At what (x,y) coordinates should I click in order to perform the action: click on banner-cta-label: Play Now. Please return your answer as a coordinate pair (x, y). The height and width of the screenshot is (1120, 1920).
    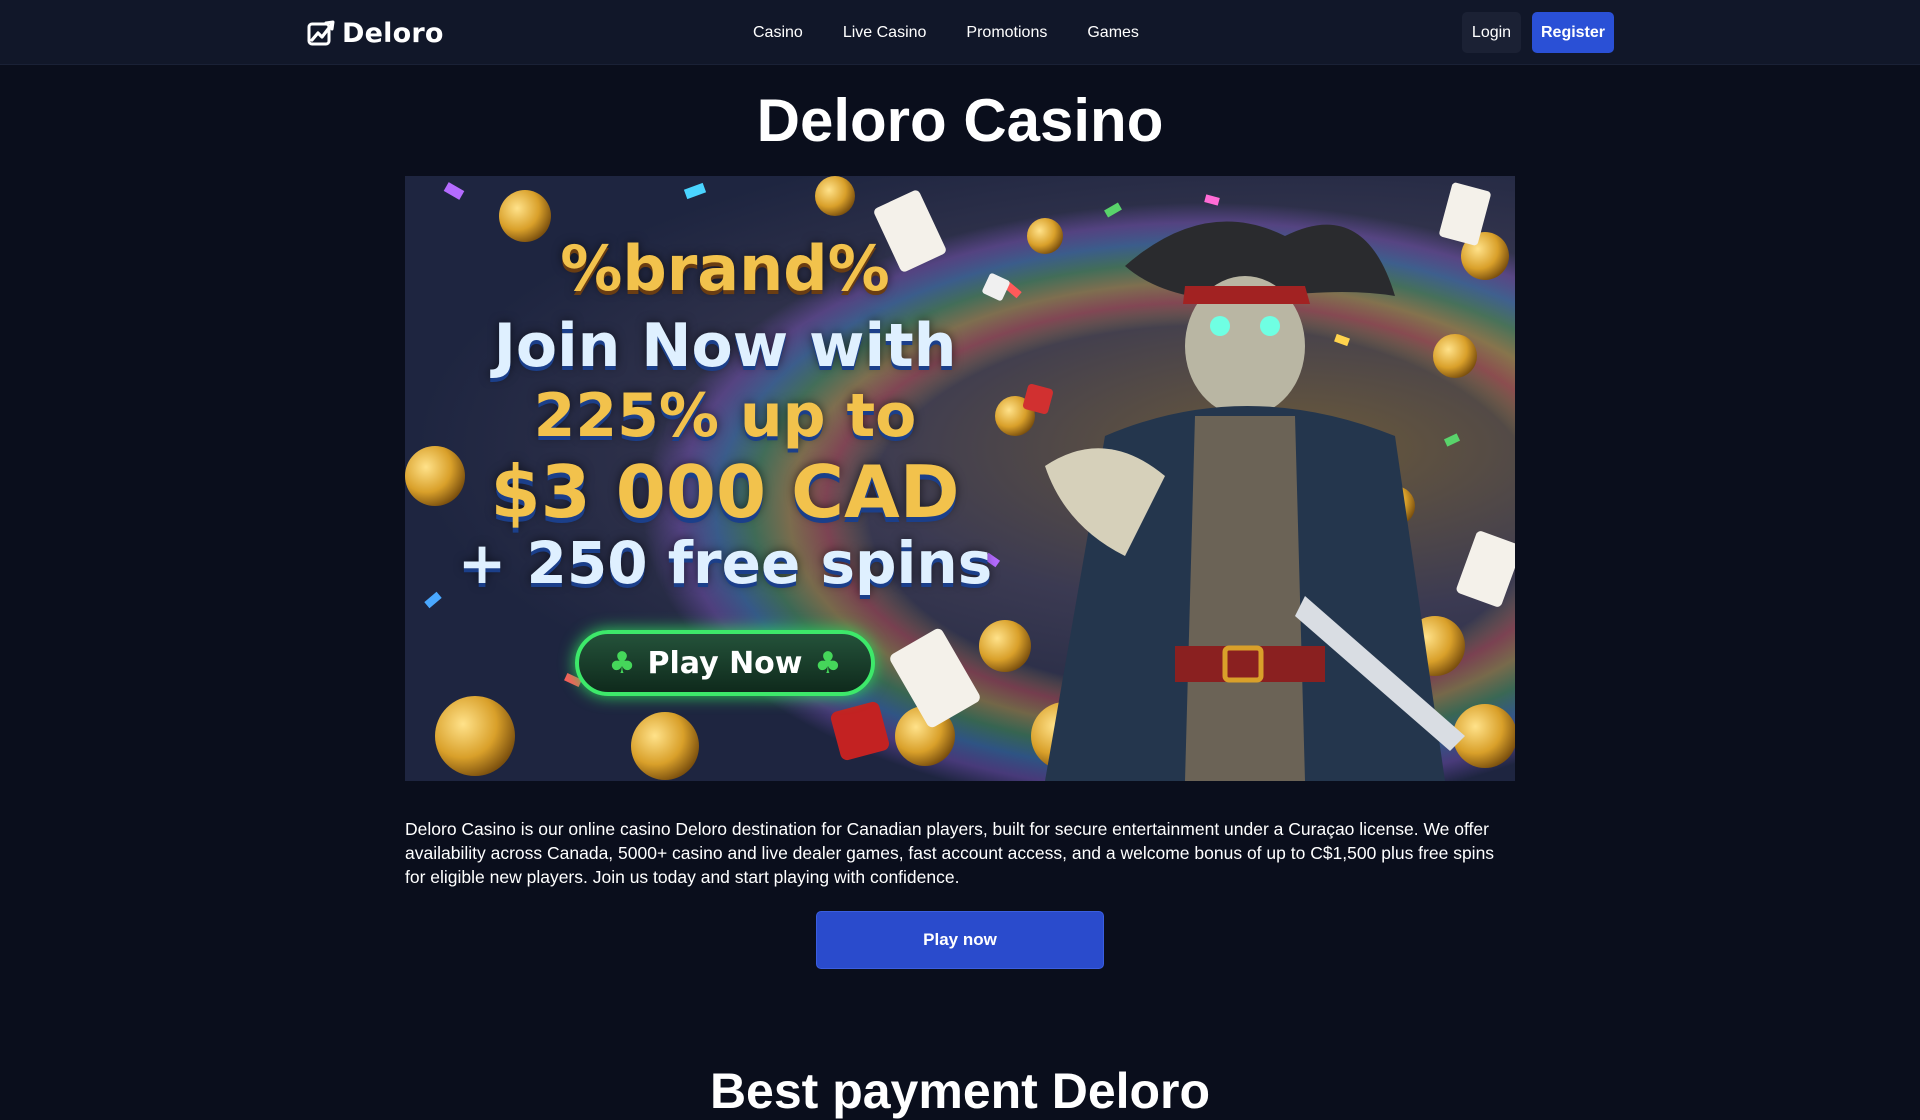
    Looking at the image, I should click on (725, 663).